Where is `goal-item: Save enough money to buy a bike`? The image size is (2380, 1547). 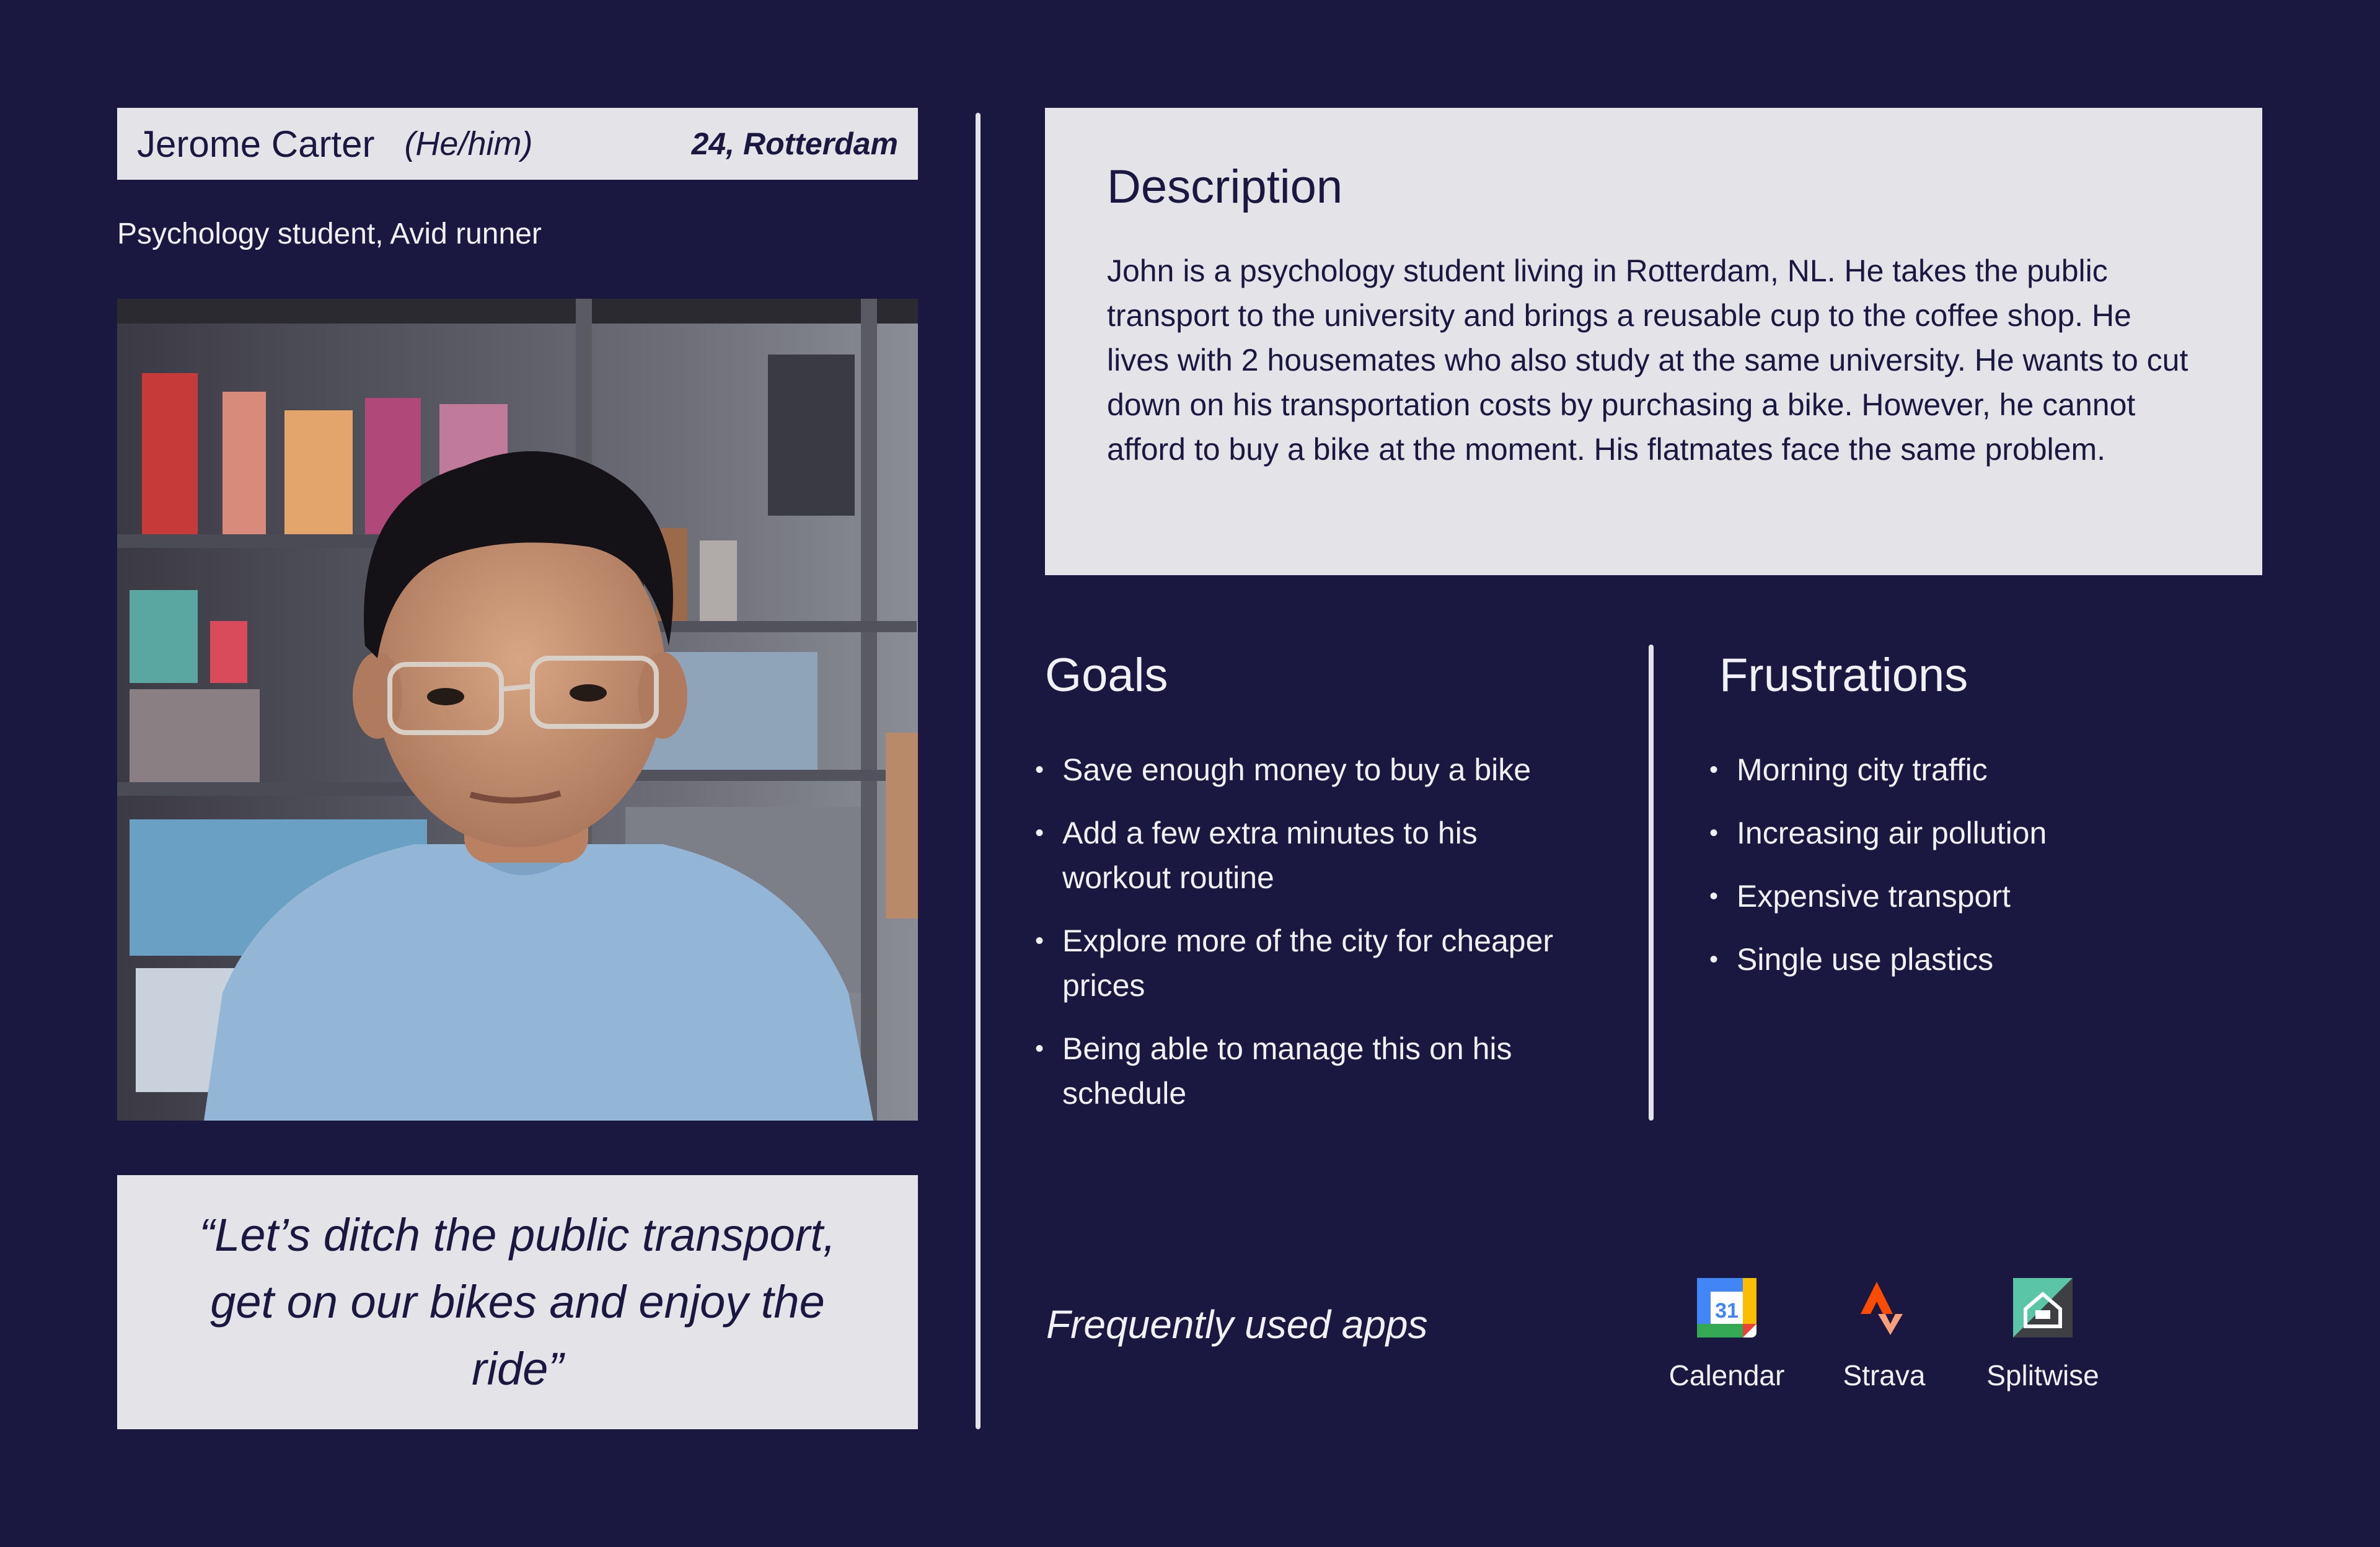
goal-item: Save enough money to buy a bike is located at coordinates (1312, 769).